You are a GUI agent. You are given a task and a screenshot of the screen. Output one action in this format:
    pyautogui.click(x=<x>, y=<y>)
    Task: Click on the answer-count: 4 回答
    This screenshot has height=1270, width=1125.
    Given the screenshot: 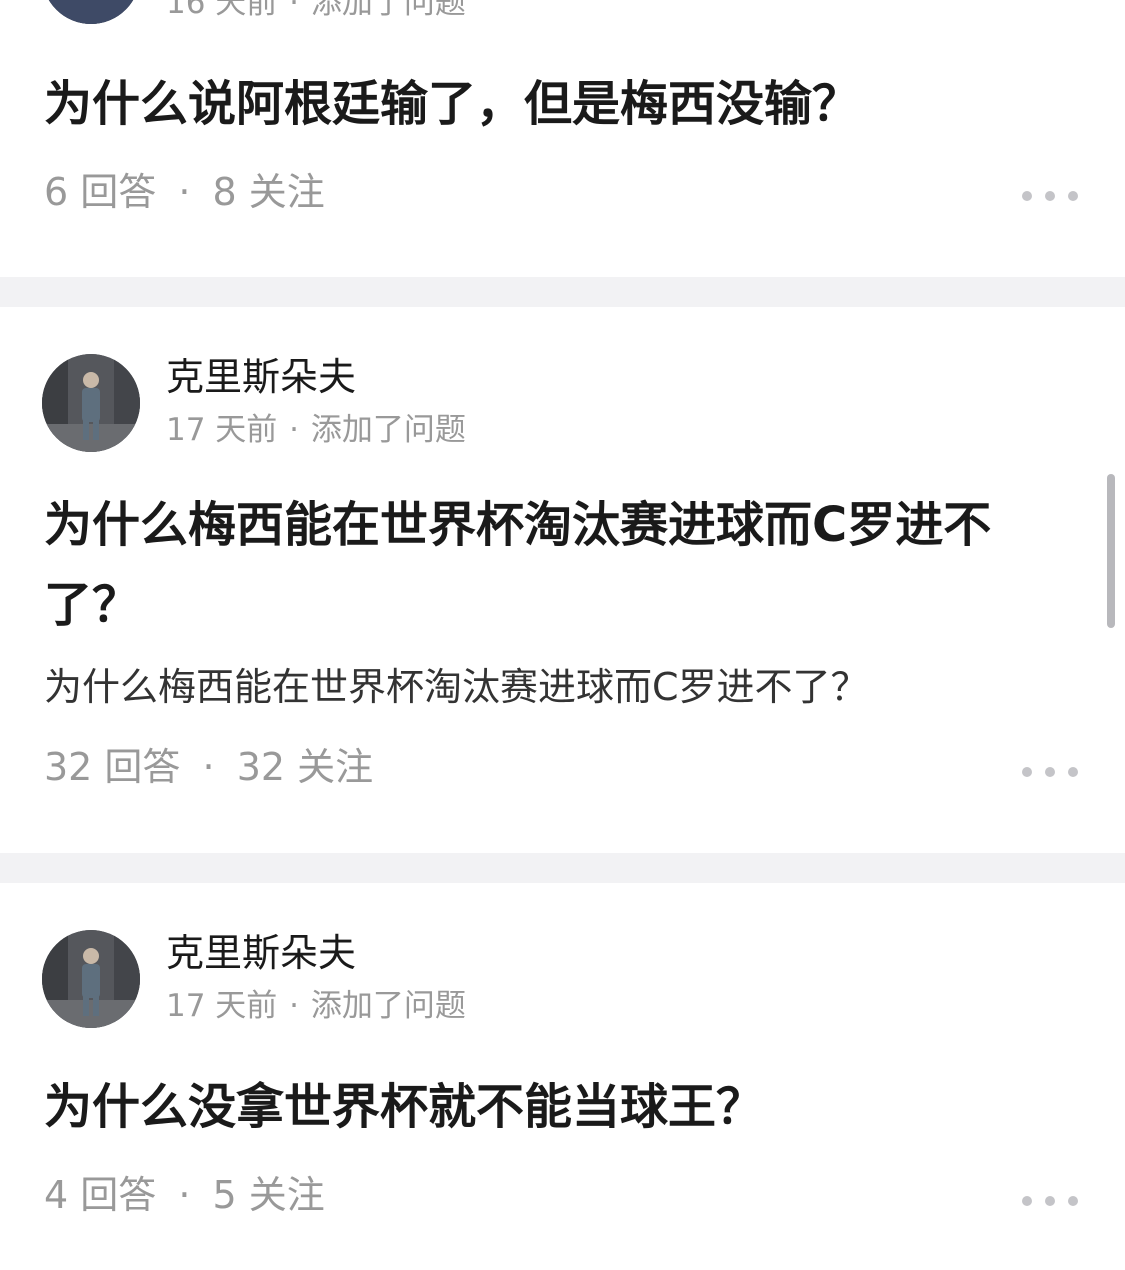 What is the action you would take?
    pyautogui.click(x=100, y=1195)
    